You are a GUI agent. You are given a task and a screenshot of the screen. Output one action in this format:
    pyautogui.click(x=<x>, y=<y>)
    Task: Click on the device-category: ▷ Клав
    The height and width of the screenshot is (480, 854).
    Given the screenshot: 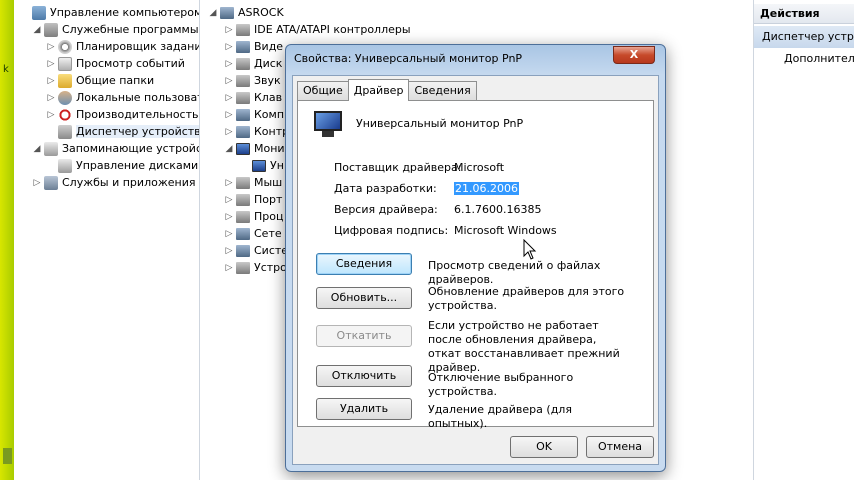 What is the action you would take?
    pyautogui.click(x=253, y=97)
    